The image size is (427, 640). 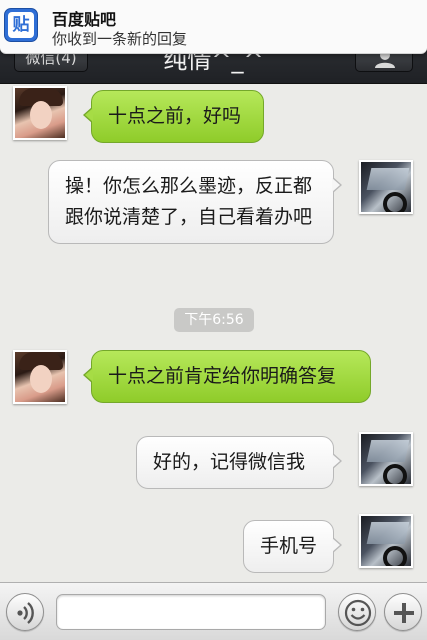 I want to click on tieba-icon: 贴, so click(x=21, y=25).